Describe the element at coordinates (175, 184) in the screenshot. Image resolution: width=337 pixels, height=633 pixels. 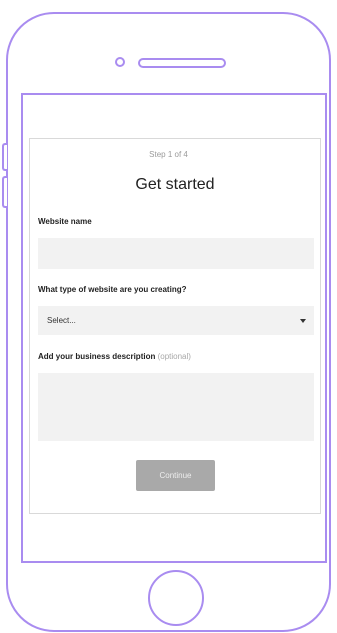
I see `page-title: Get started` at that location.